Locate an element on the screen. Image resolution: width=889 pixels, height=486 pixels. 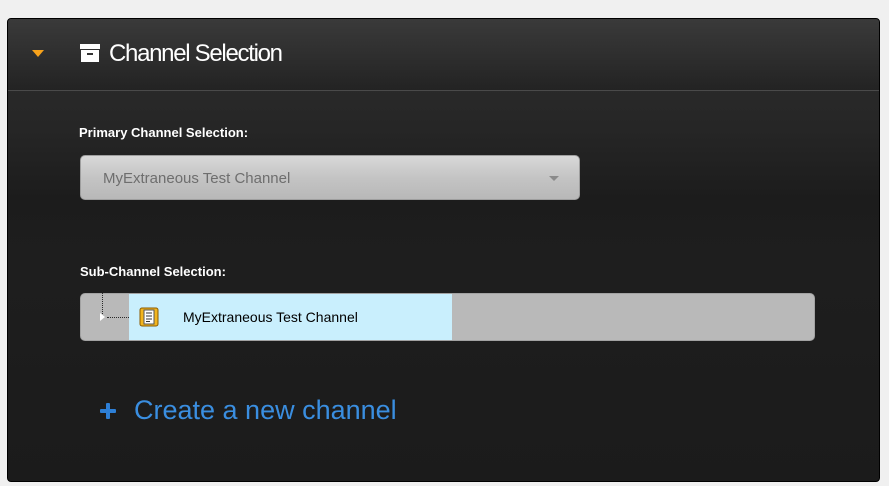
primary-channel-label: Primary Channel Selection: is located at coordinates (164, 132).